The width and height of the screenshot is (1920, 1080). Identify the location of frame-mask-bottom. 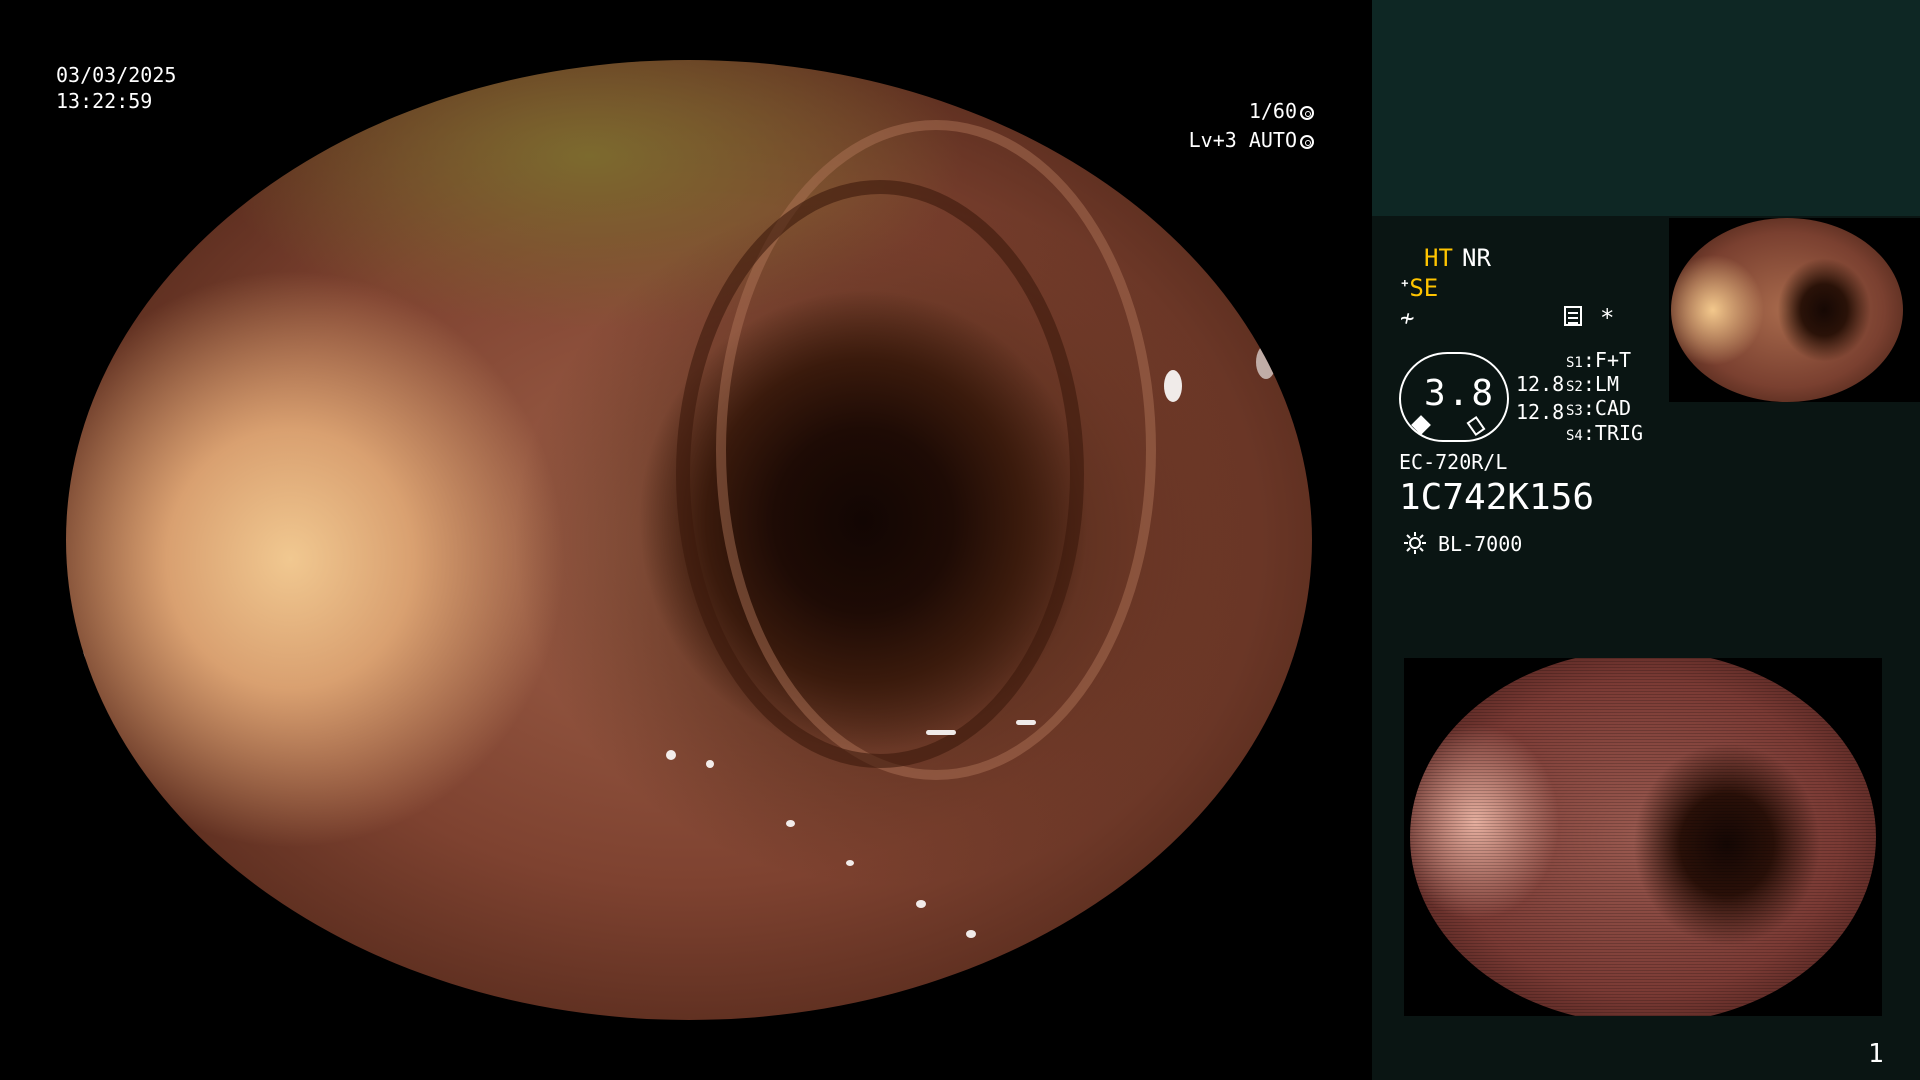
(686, 1050).